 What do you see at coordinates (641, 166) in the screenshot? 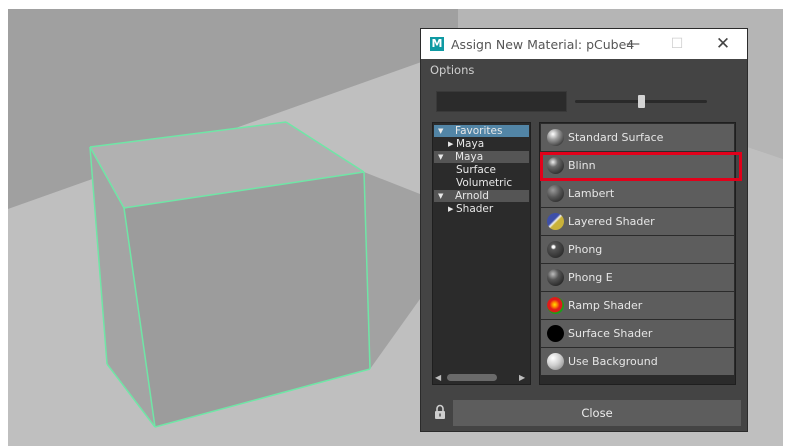
I see `blinn-highlight-box` at bounding box center [641, 166].